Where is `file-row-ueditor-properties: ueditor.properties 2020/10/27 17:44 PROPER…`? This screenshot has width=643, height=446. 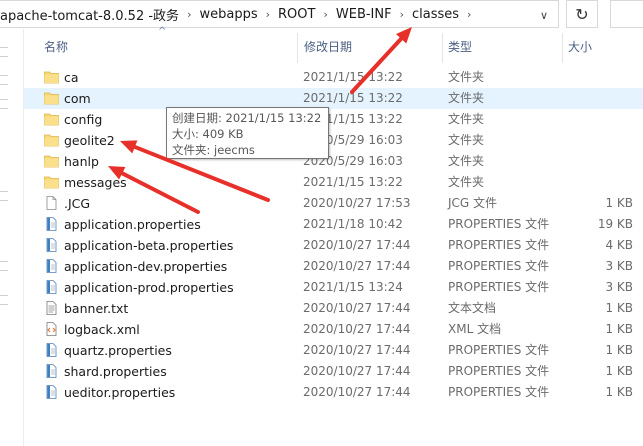 file-row-ueditor-properties: ueditor.properties 2020/10/27 17:44 PROPER… is located at coordinates (333, 392).